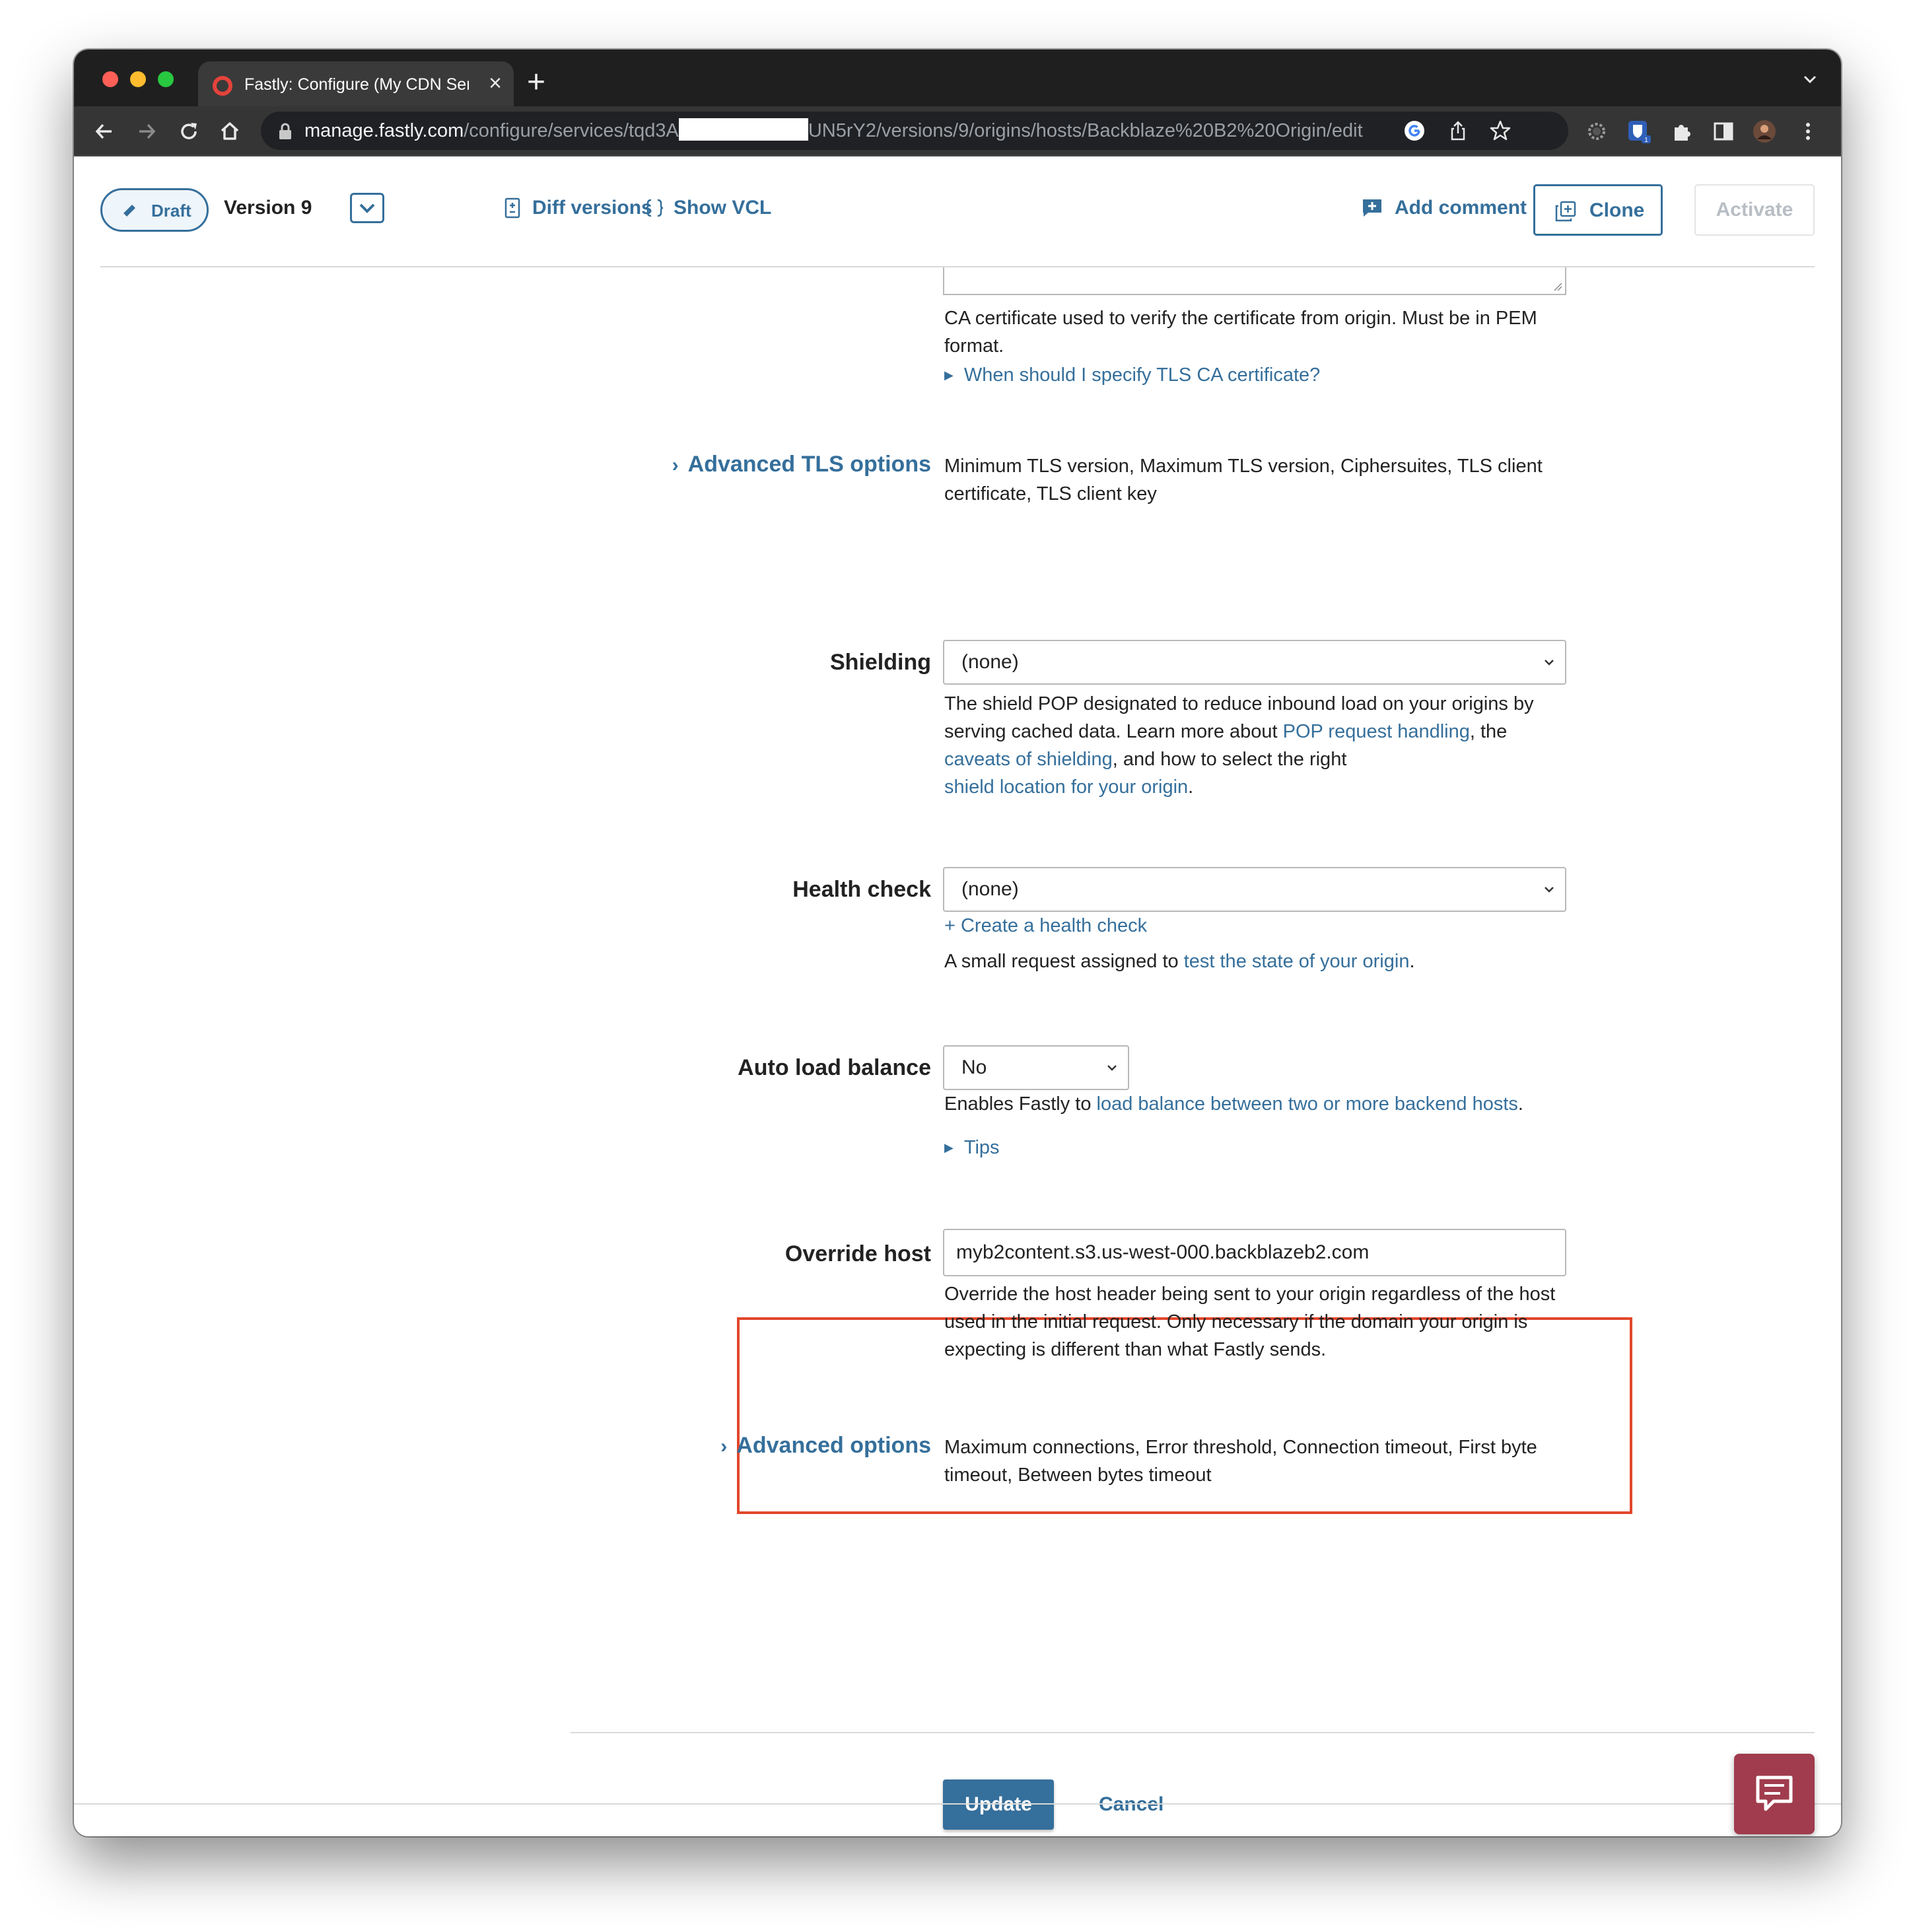 Image resolution: width=1911 pixels, height=1932 pixels. What do you see at coordinates (1500, 131) in the screenshot?
I see `bookmark-star-icon` at bounding box center [1500, 131].